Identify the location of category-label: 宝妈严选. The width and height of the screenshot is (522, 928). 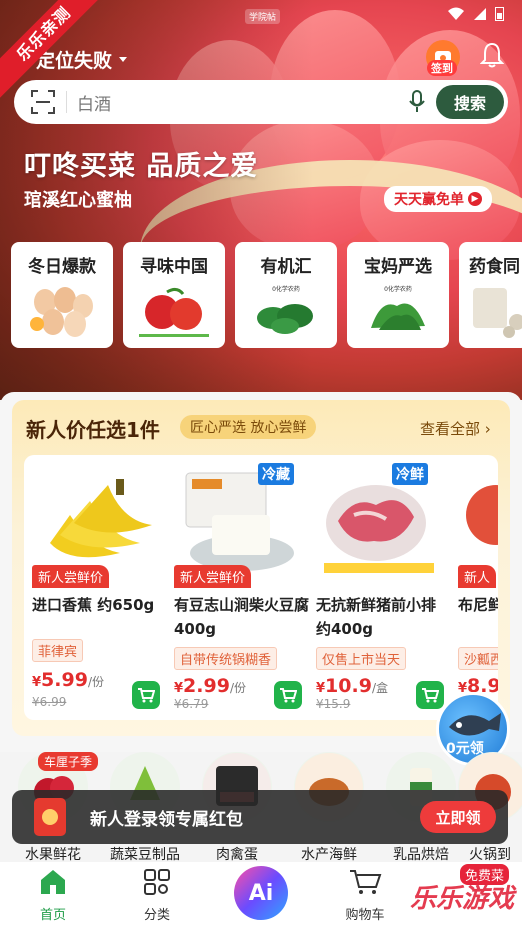
(398, 267).